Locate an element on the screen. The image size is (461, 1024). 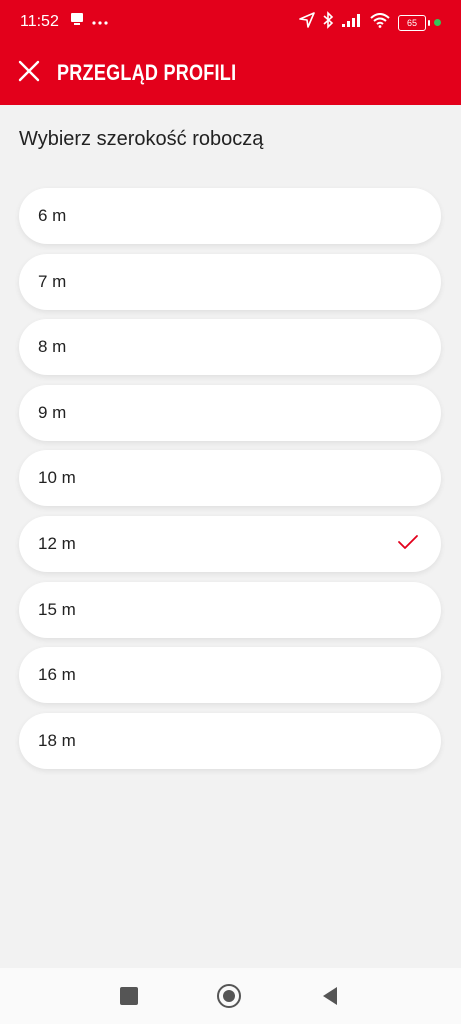
option-15m: 15 m is located at coordinates (230, 609).